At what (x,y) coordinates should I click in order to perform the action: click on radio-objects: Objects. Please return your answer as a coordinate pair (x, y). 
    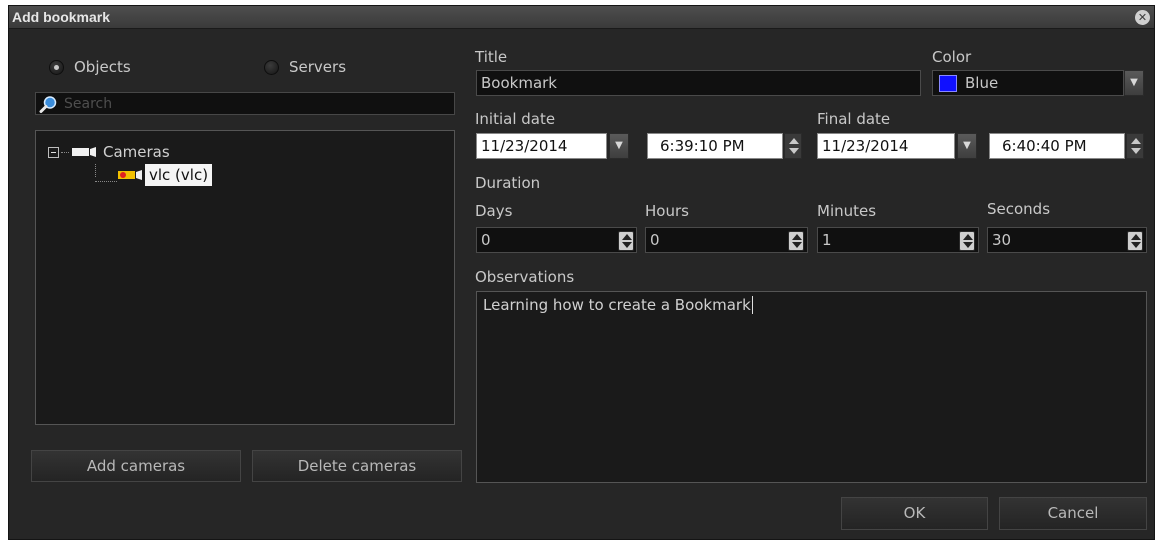
    Looking at the image, I should click on (90, 67).